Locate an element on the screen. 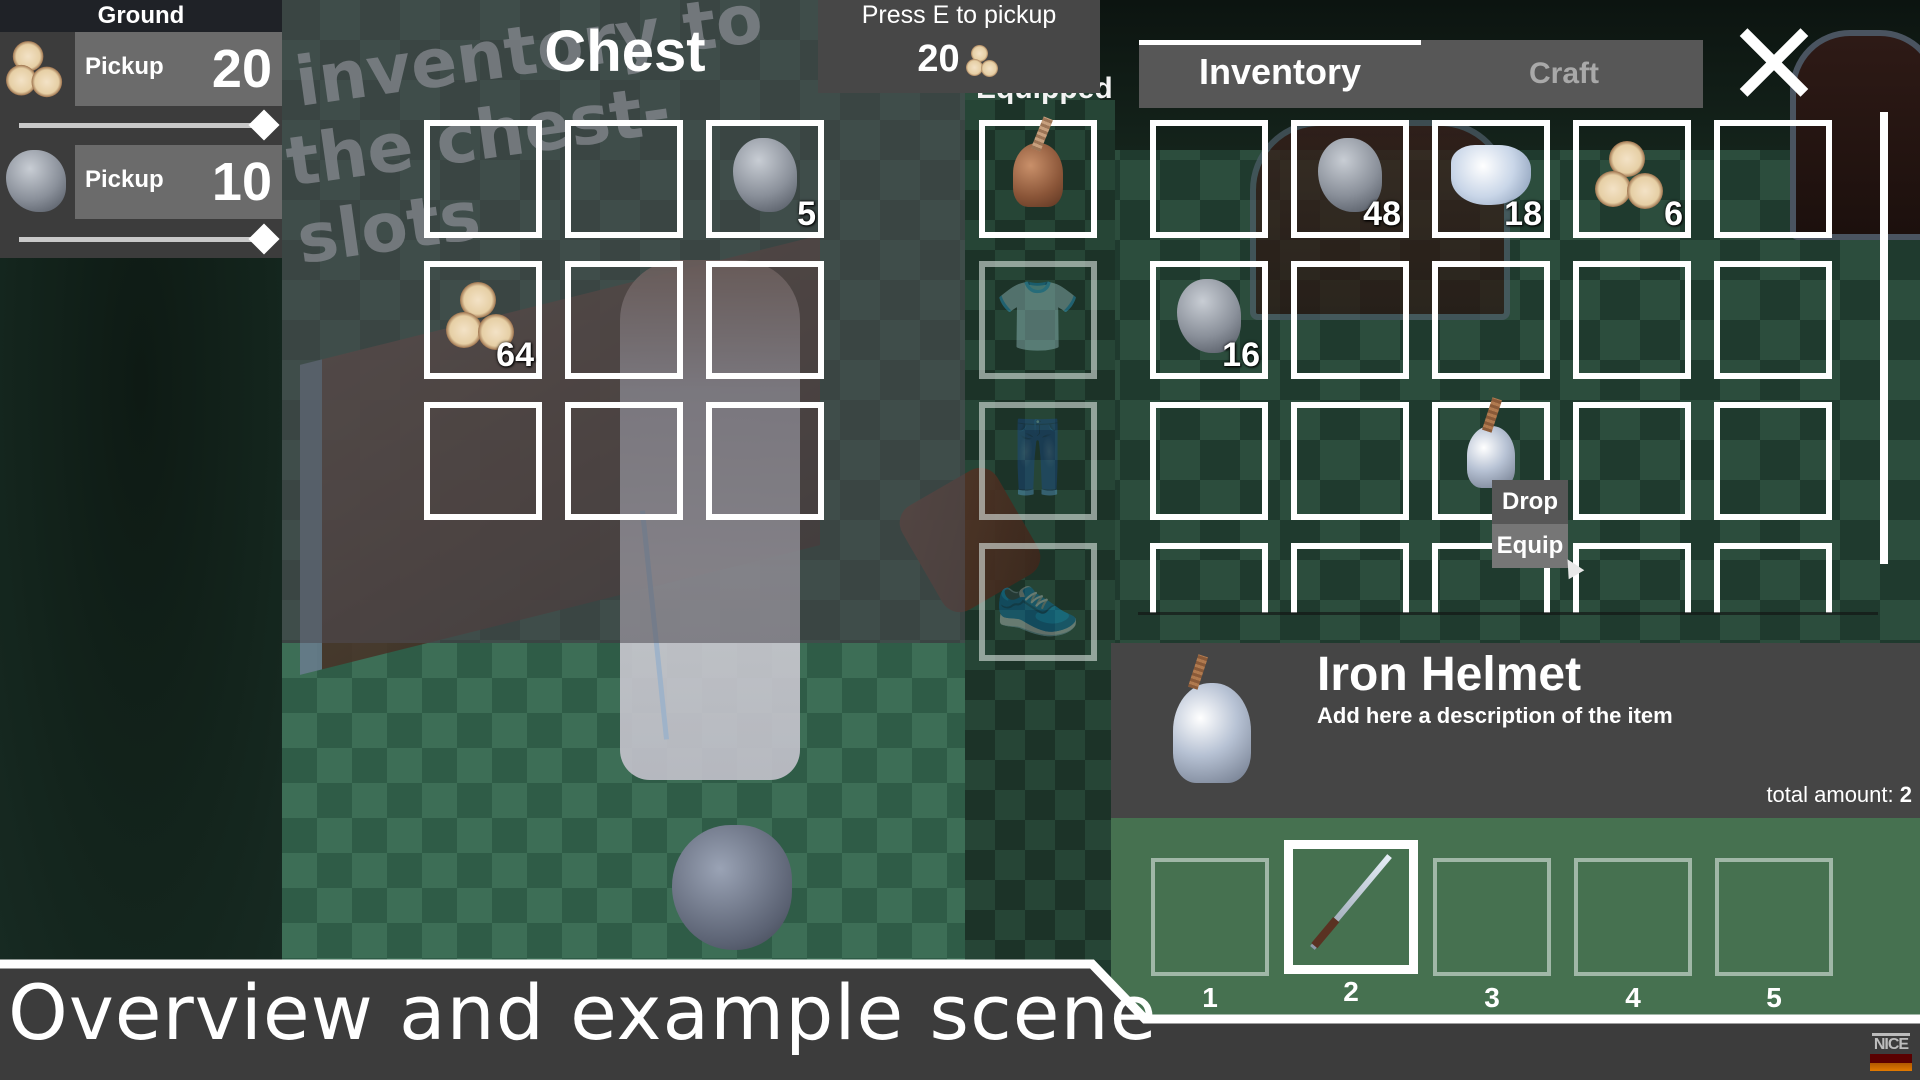  pickup-prompt-text: Press E to pickup is located at coordinates (959, 15).